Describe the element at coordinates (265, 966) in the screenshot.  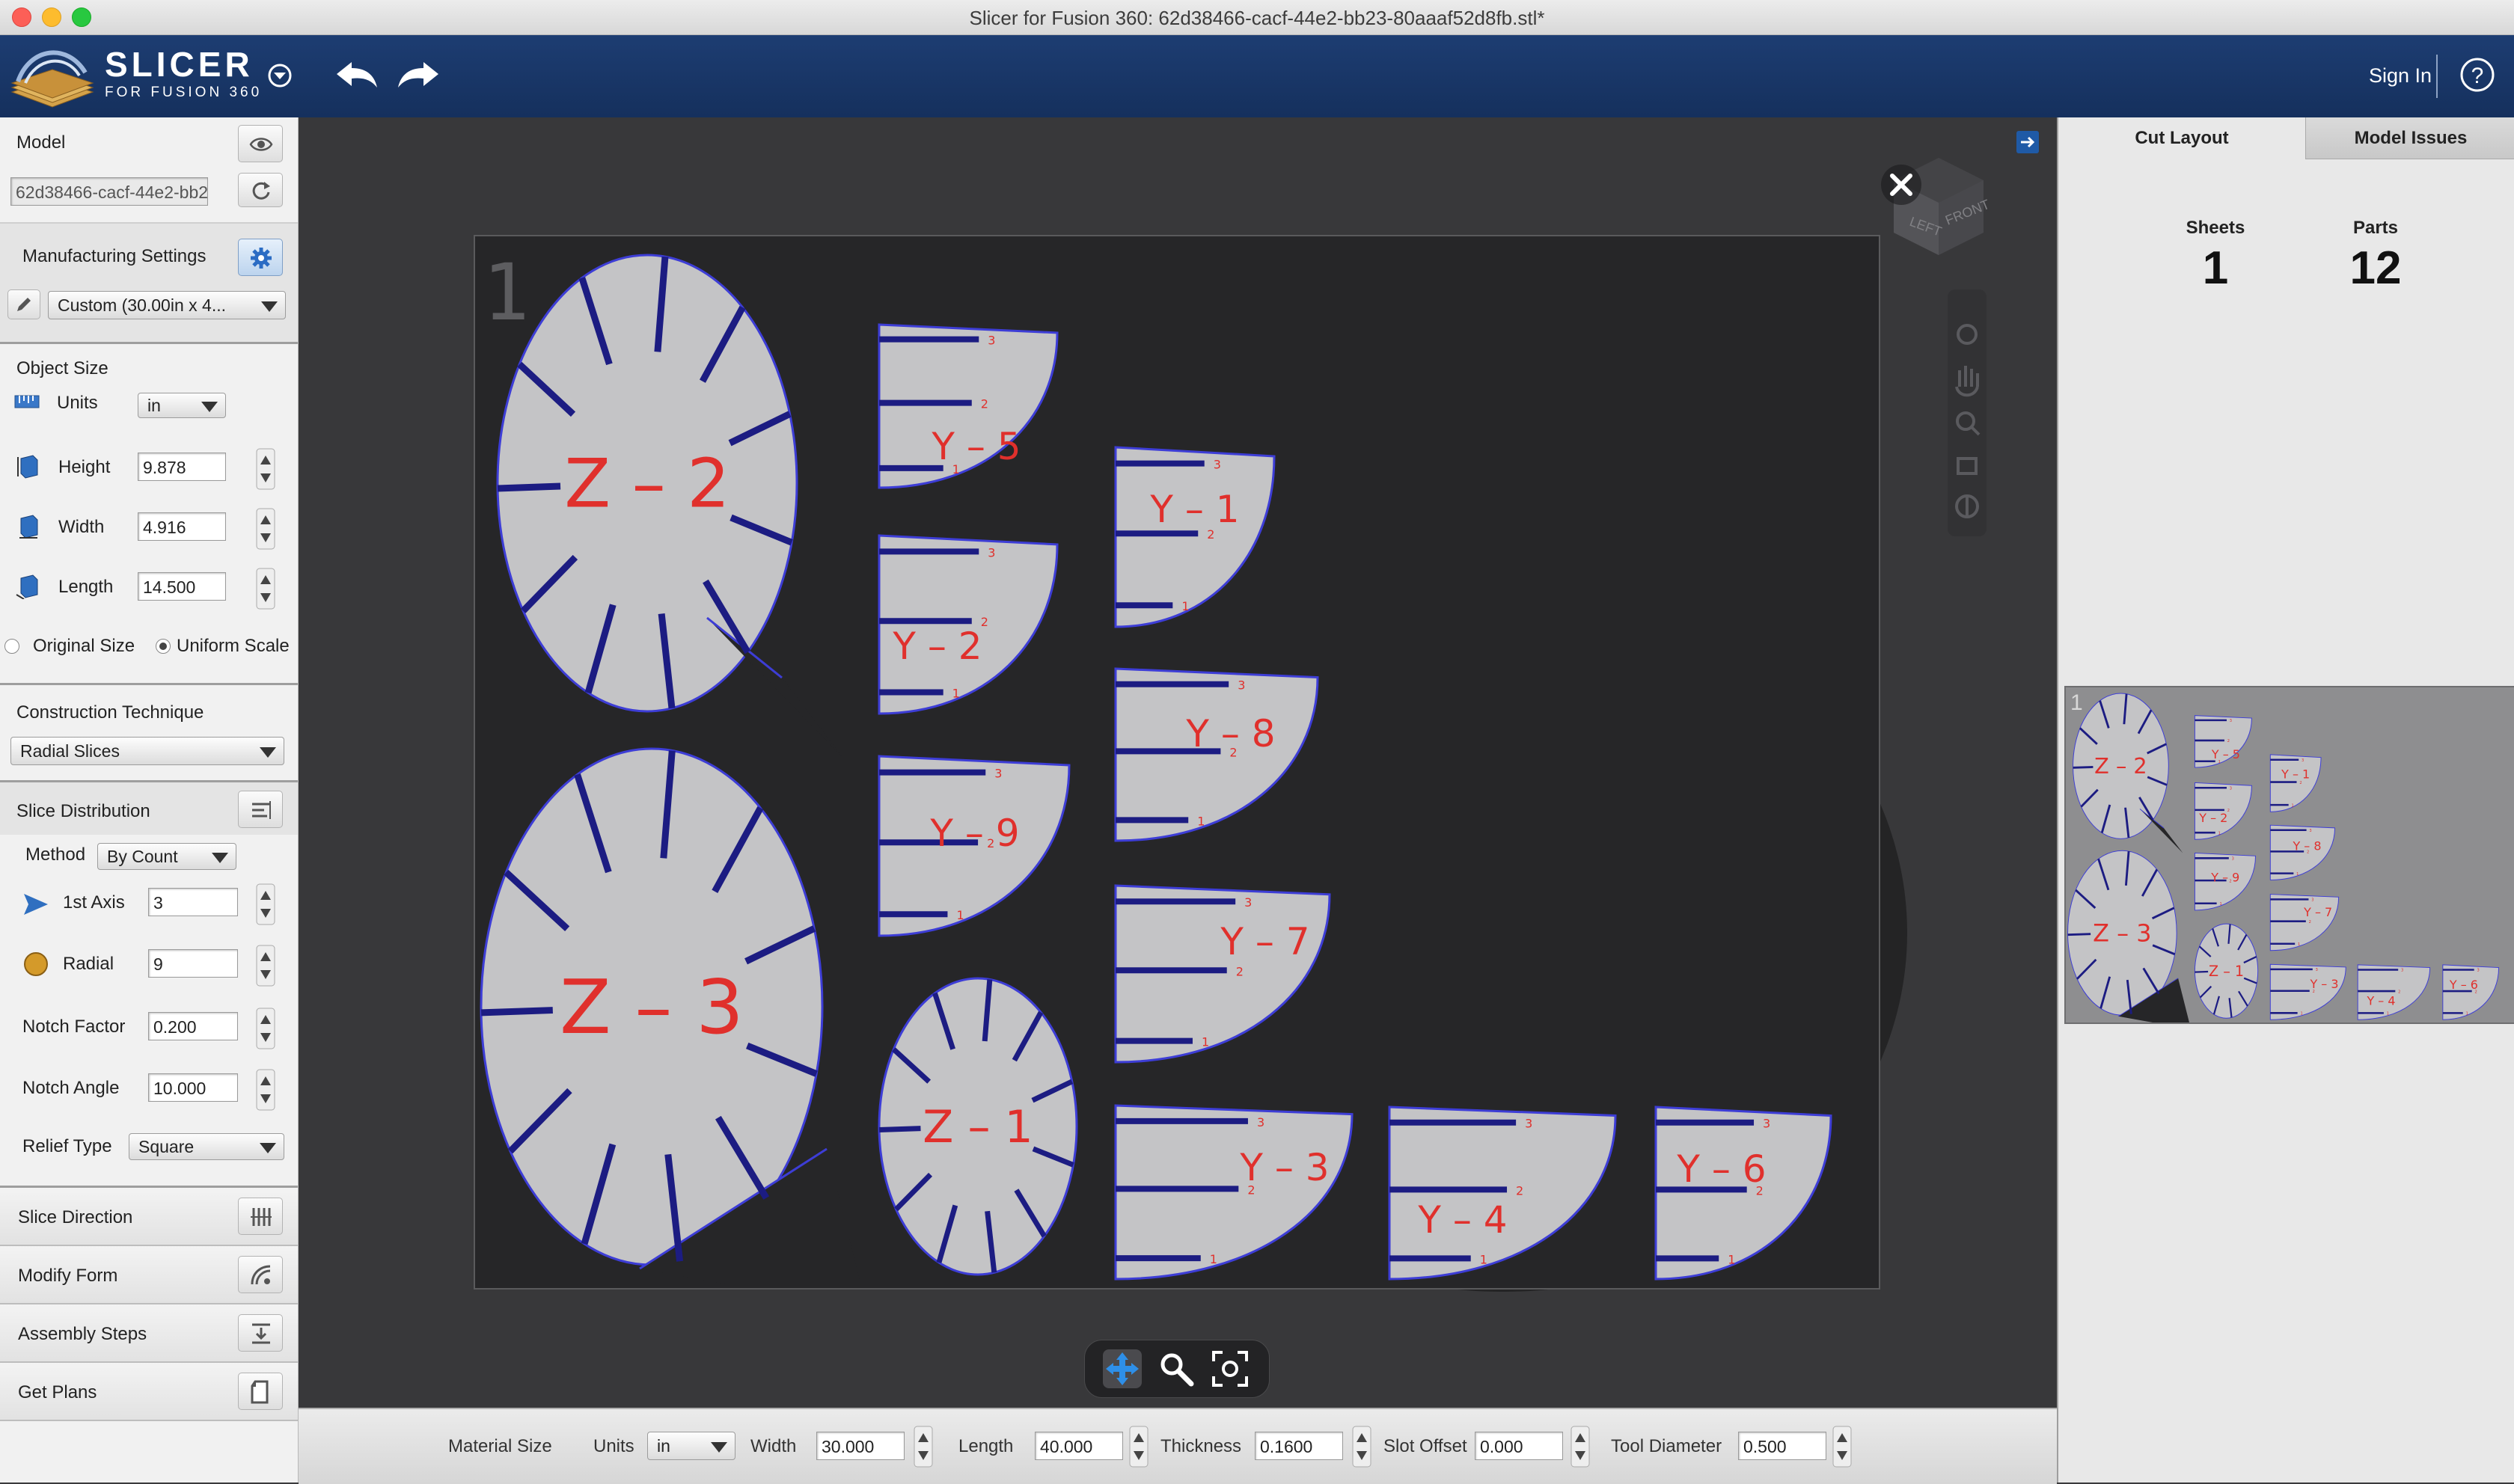
I see `radial-stepper` at that location.